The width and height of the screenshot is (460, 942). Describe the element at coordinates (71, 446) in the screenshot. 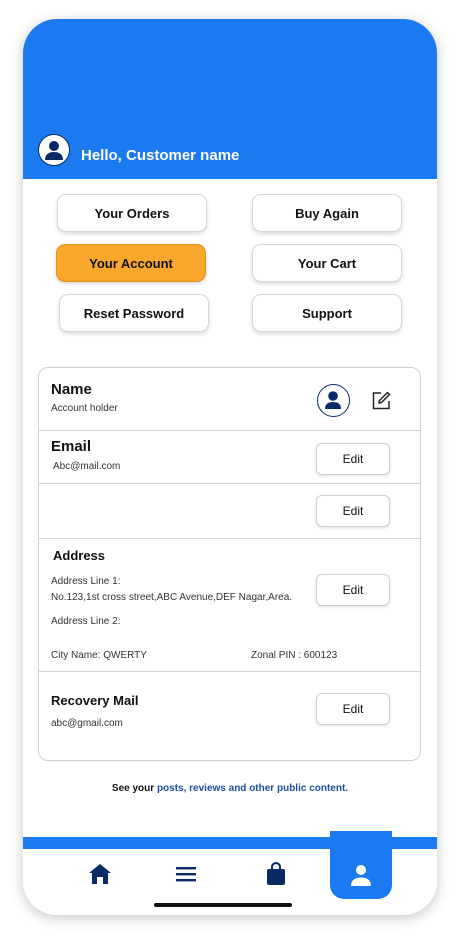

I see `email-title: Email` at that location.